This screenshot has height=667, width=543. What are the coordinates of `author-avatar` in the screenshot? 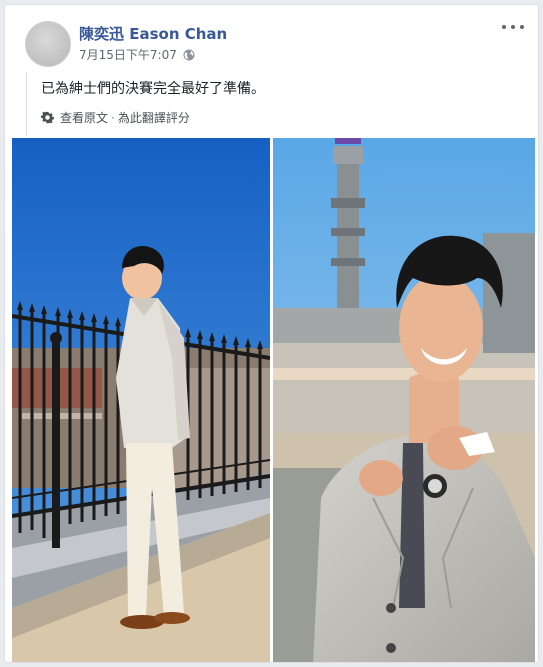 It's located at (48, 44).